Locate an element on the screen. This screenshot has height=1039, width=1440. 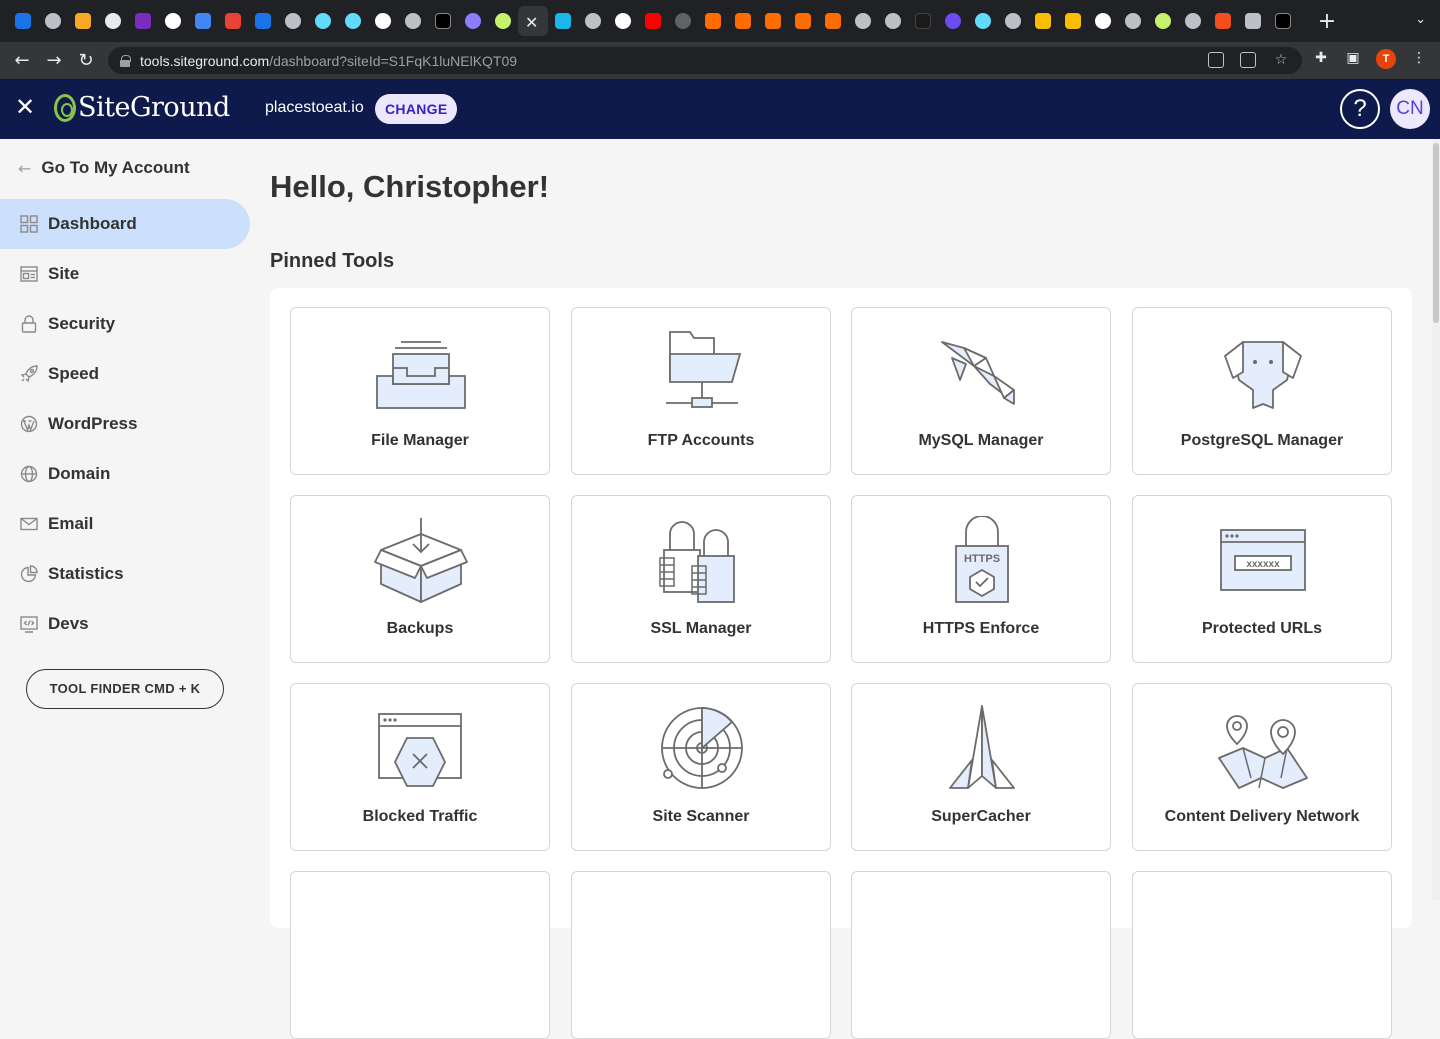
extensions-icon: ✚ is located at coordinates (1321, 59).